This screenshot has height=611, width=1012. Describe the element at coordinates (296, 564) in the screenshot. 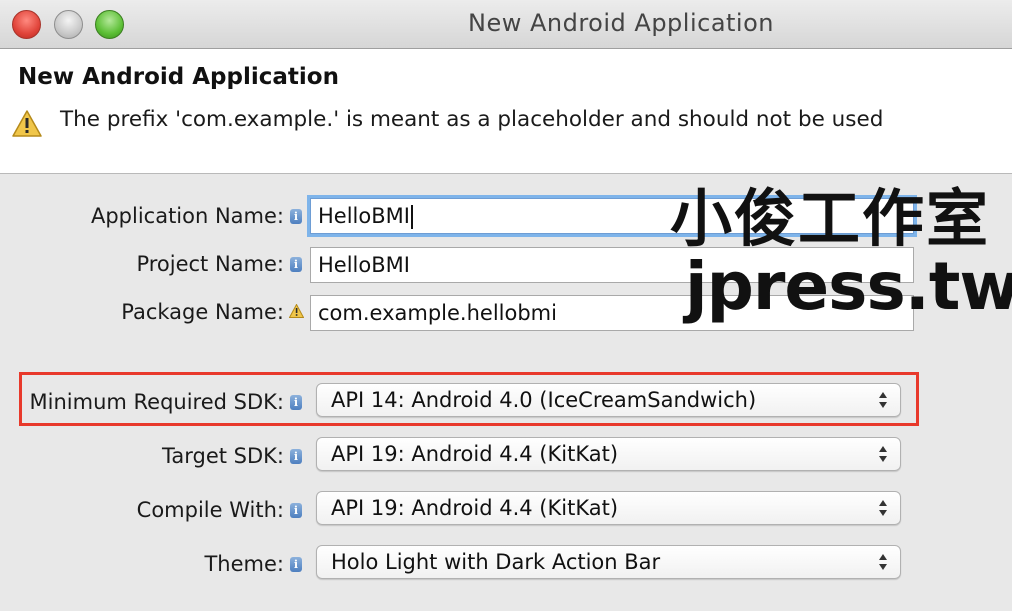

I see `theme-info-icon: i` at that location.